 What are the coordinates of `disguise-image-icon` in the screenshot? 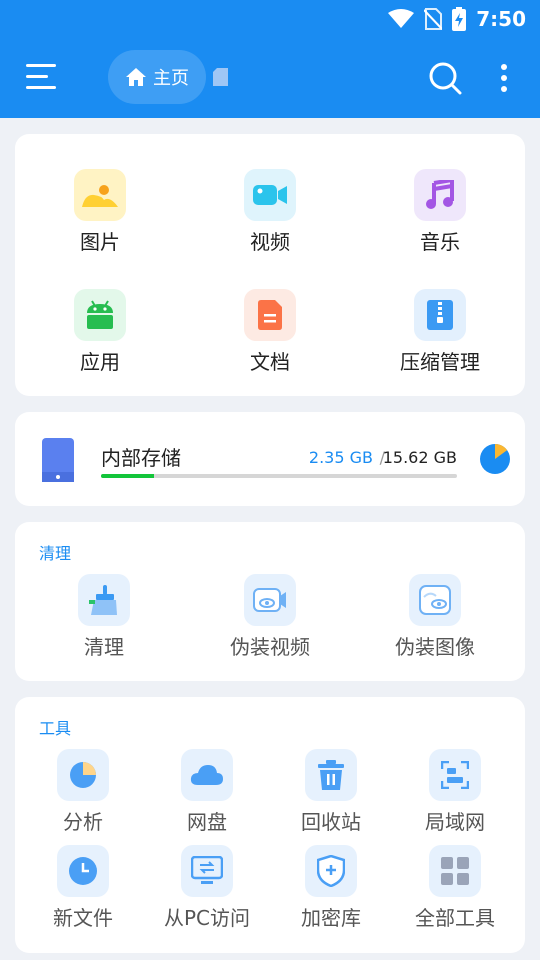 It's located at (435, 600).